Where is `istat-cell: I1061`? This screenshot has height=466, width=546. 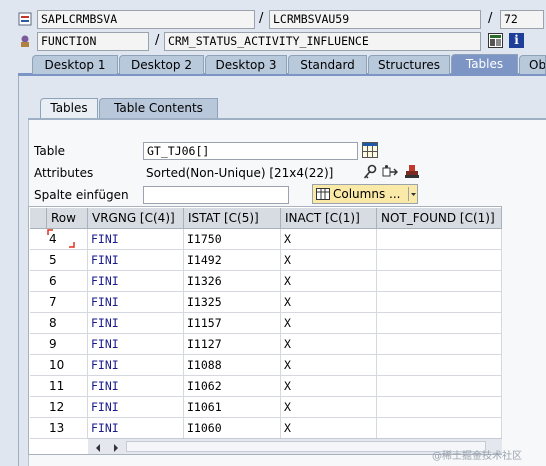 istat-cell: I1061 is located at coordinates (232, 407).